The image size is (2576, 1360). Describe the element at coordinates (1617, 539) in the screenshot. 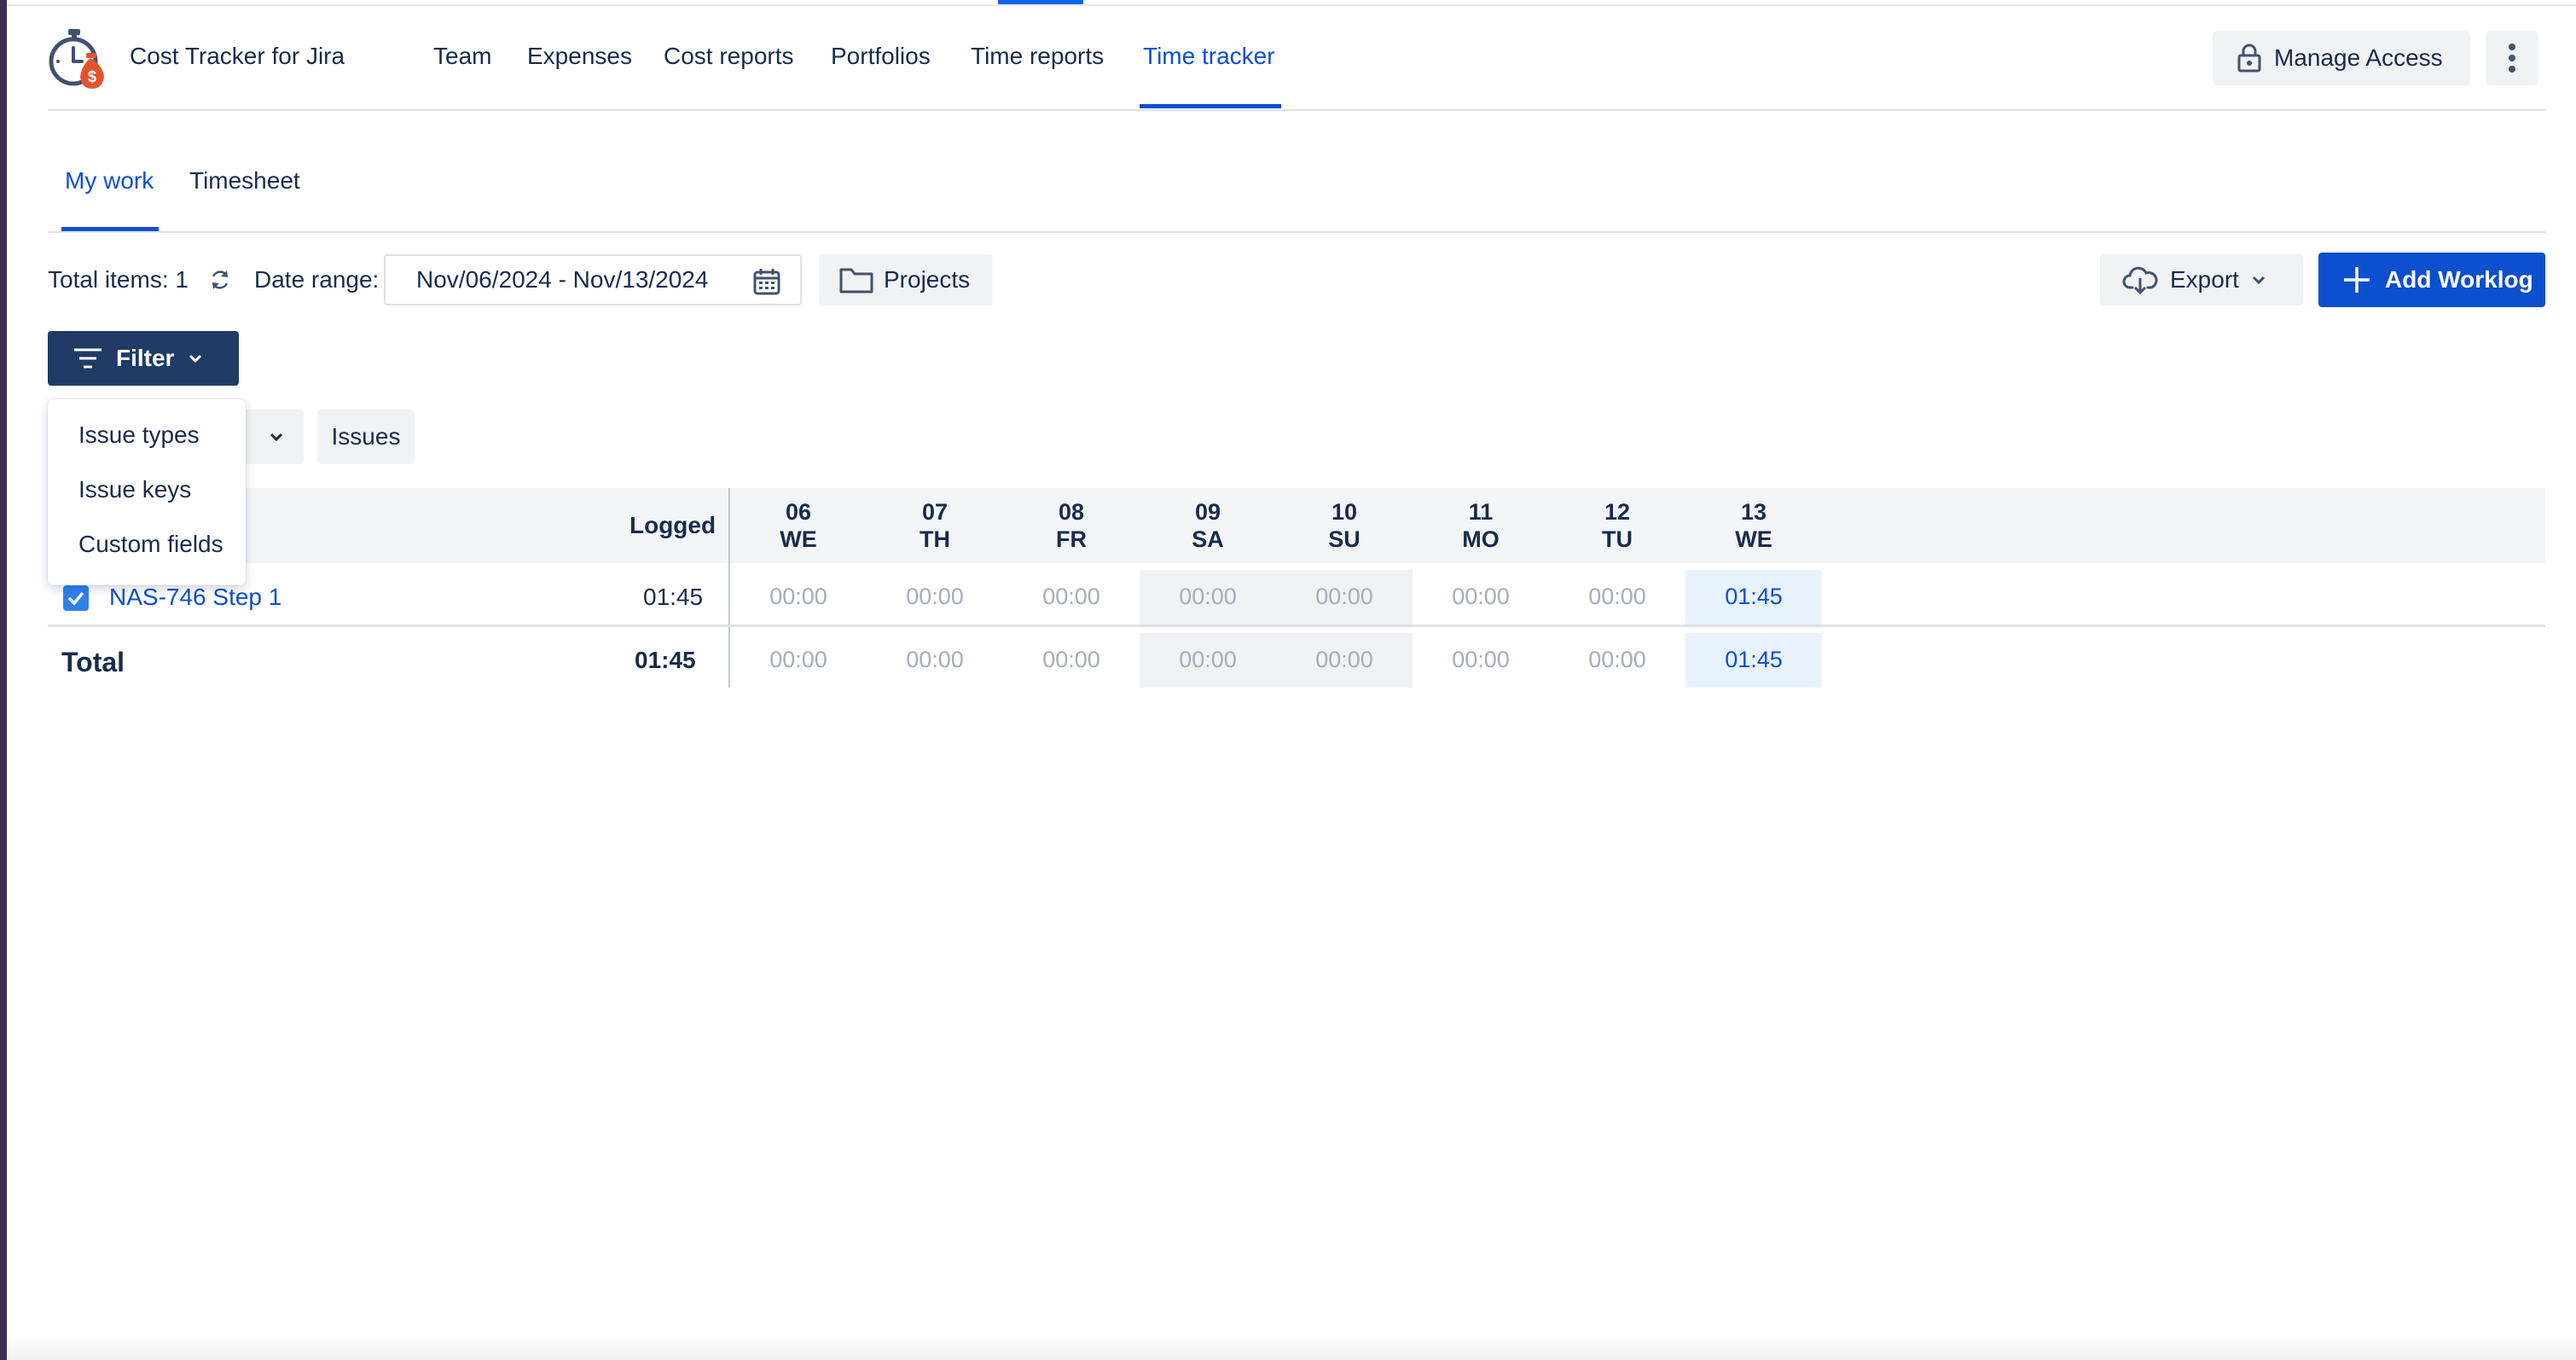

I see `day-of-week: TU` at that location.